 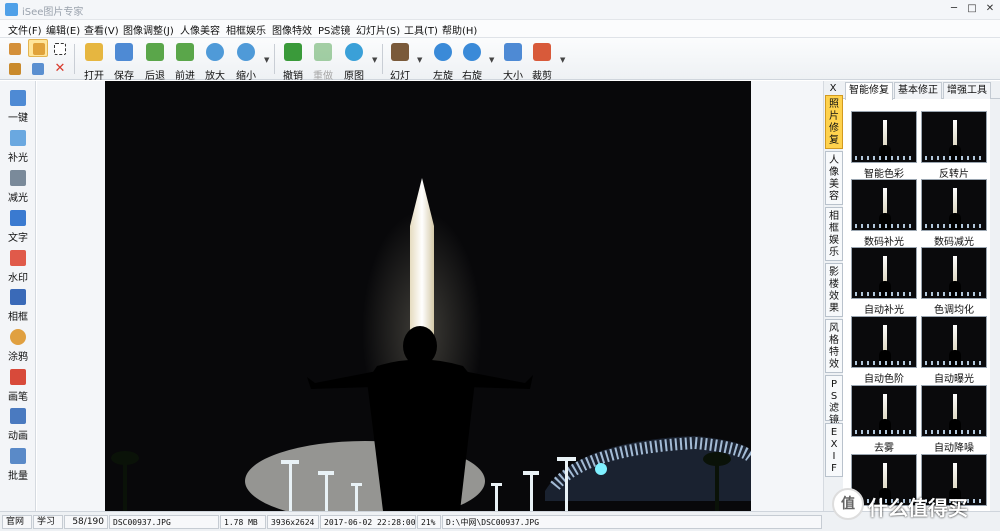 I want to click on text-tool-button: 文字, so click(x=18, y=224).